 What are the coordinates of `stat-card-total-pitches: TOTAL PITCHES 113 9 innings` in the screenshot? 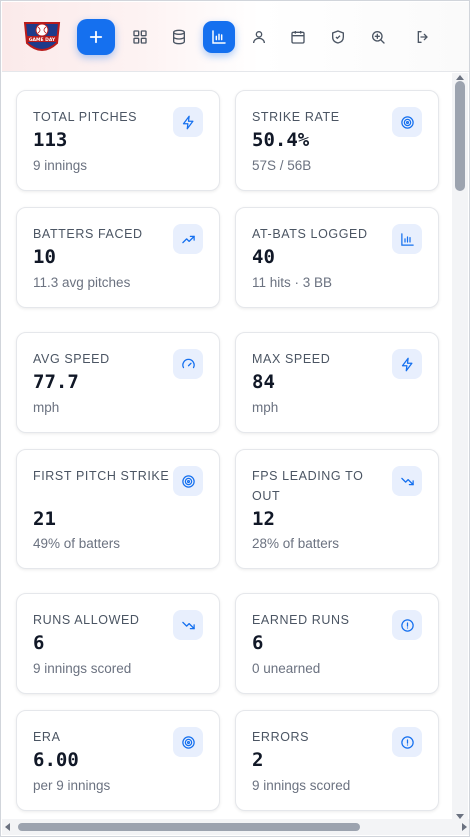 It's located at (118, 140).